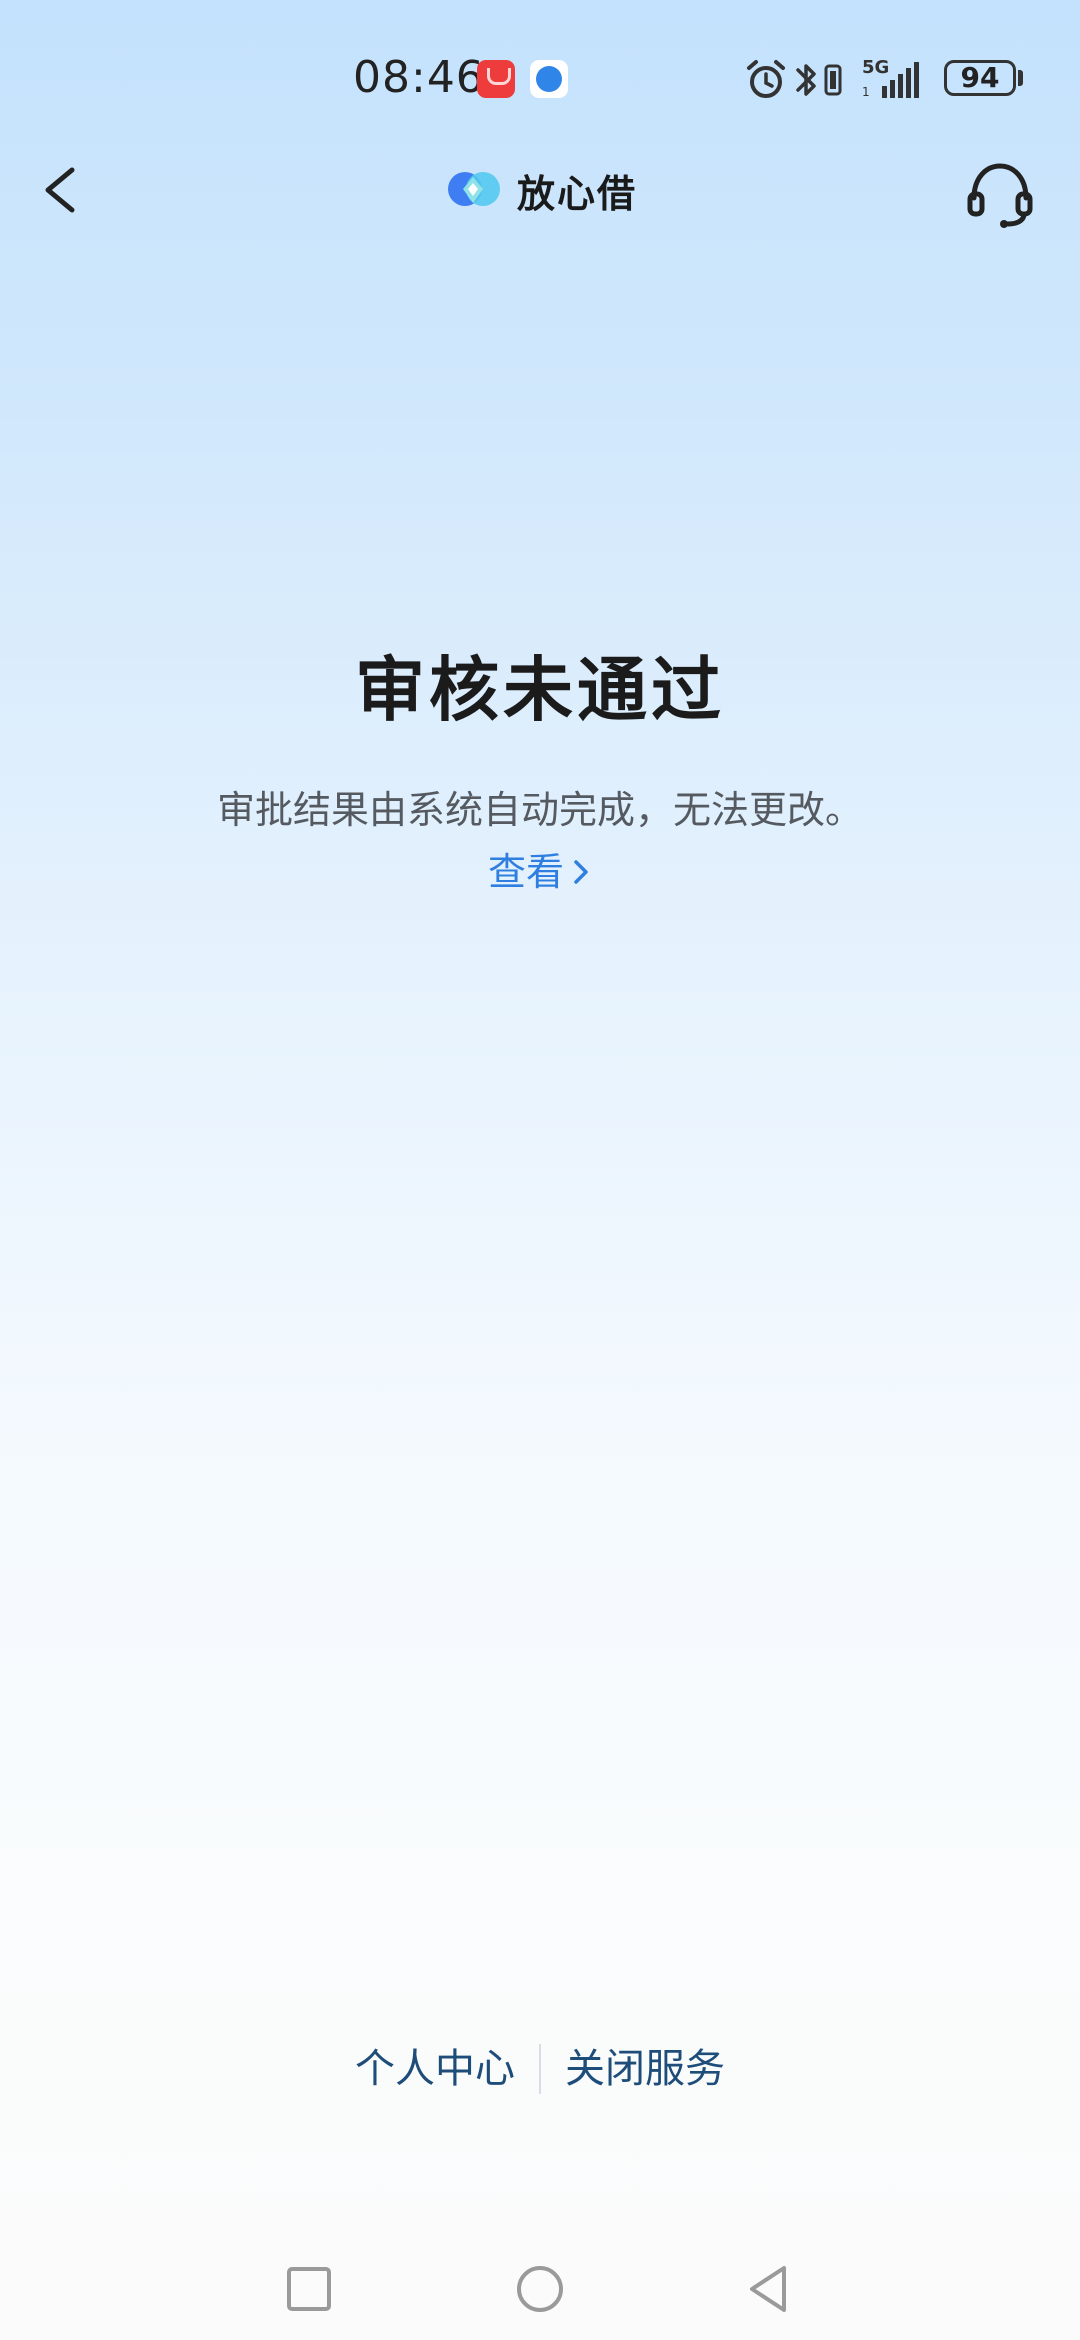 The image size is (1080, 2340). I want to click on system-navigation-bar, so click(540, 2290).